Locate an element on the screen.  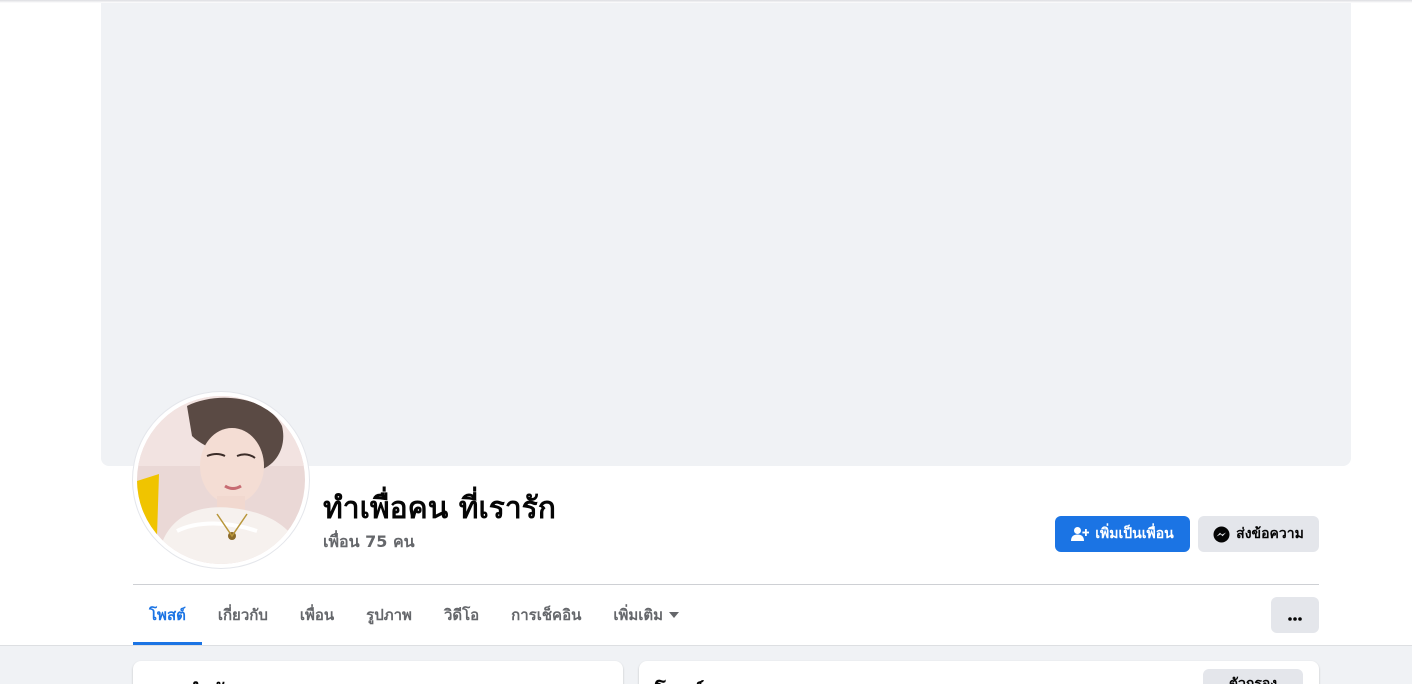
filter-button: ตัวกรอง is located at coordinates (1253, 676).